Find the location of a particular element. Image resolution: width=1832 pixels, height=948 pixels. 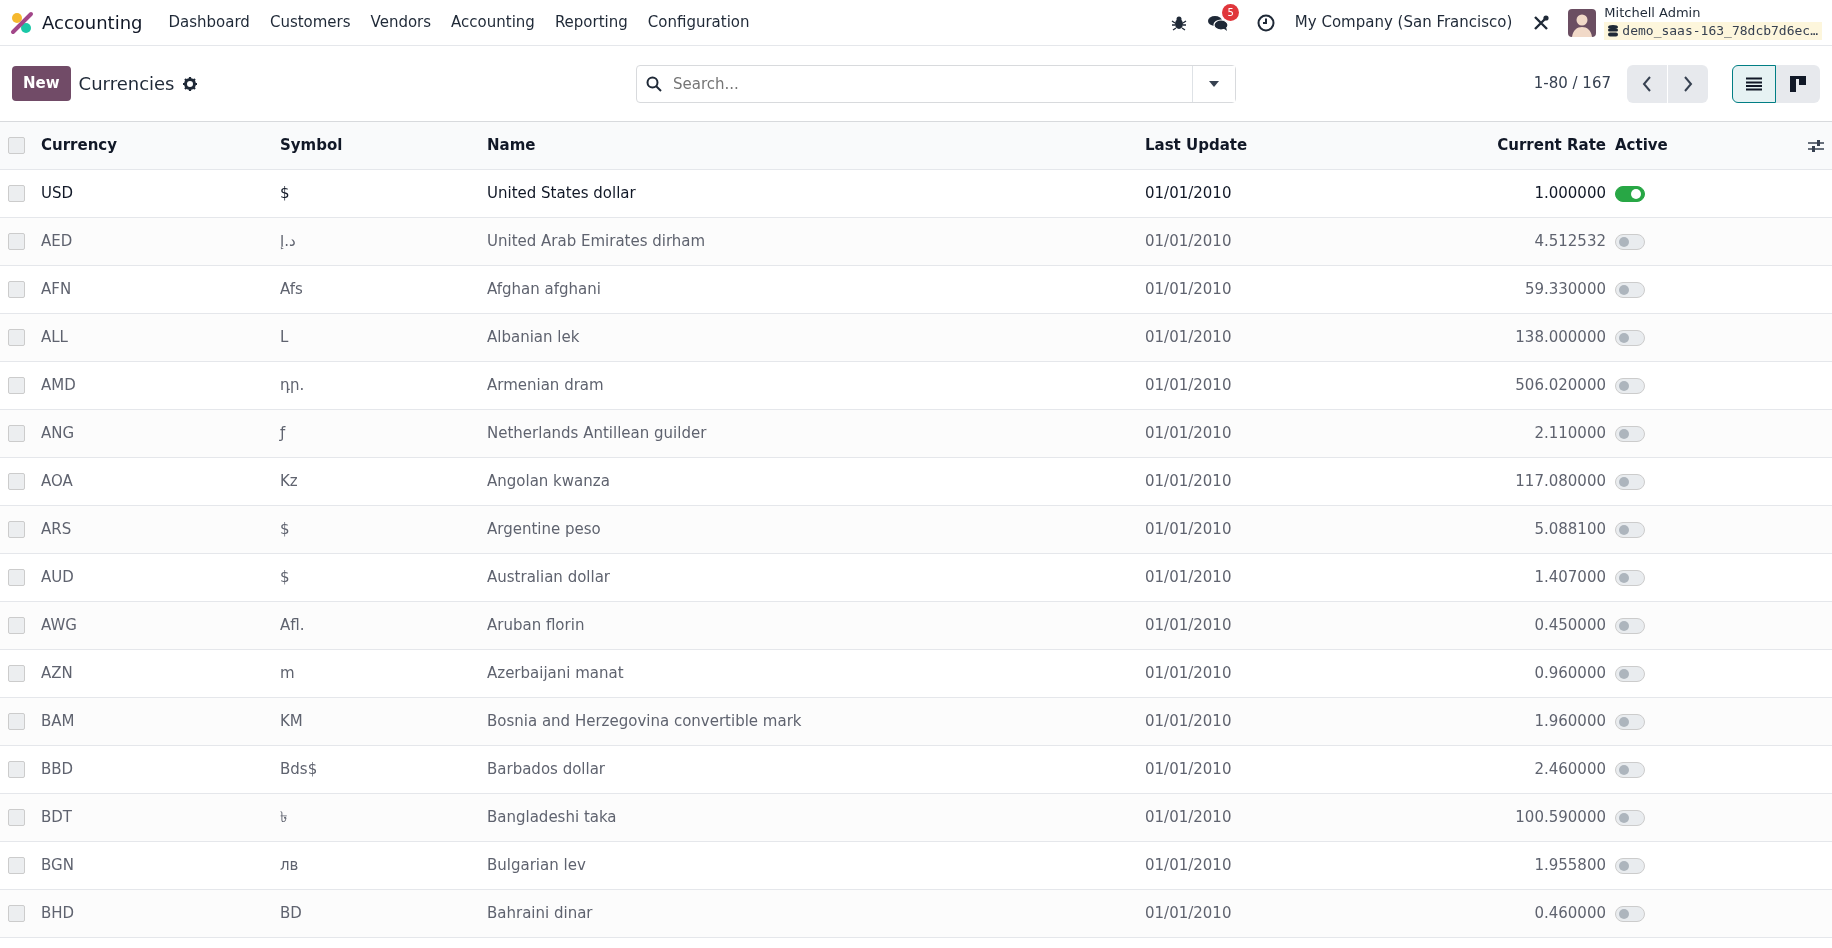

database-icon is located at coordinates (1613, 30).